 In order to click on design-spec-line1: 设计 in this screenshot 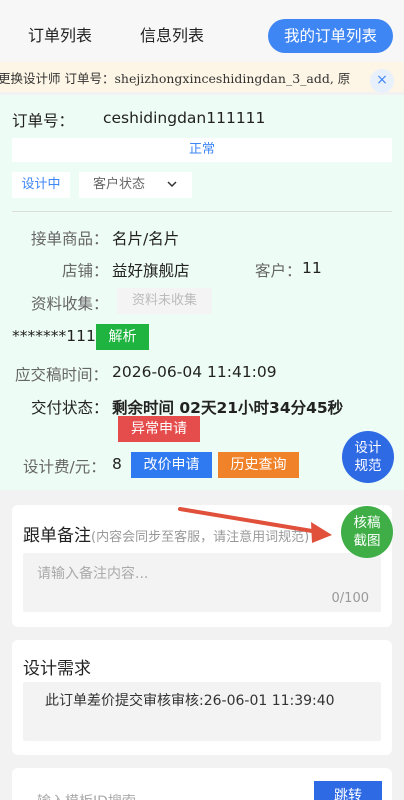, I will do `click(368, 448)`.